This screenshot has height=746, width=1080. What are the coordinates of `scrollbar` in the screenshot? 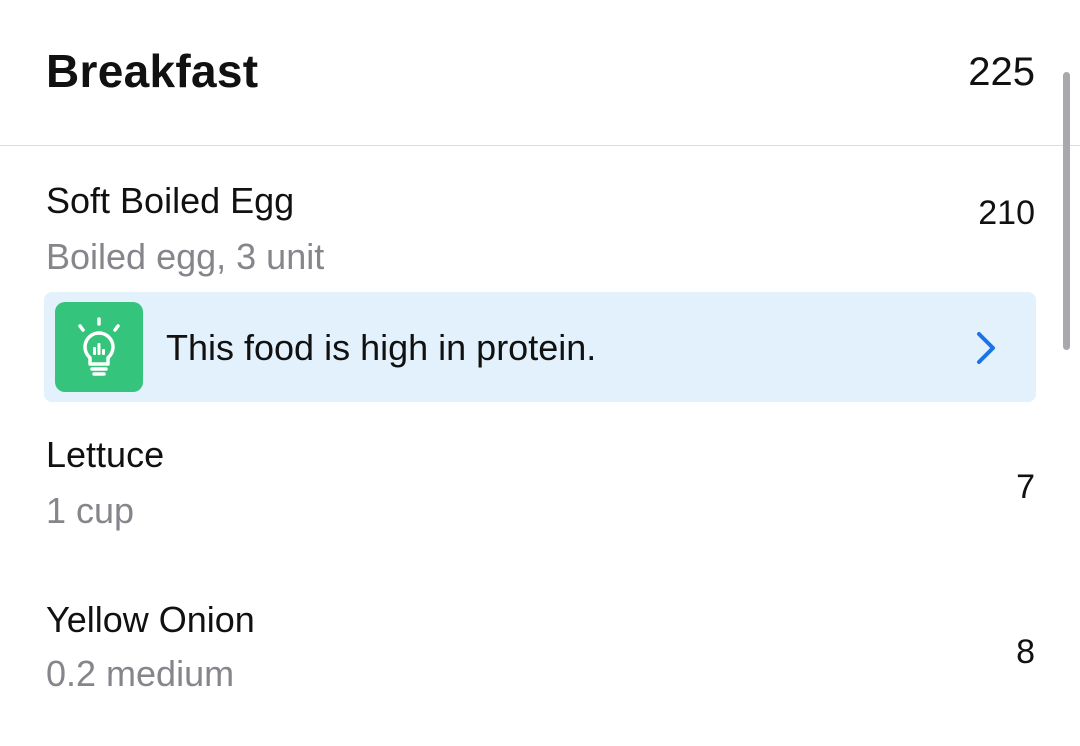 It's located at (1066, 211).